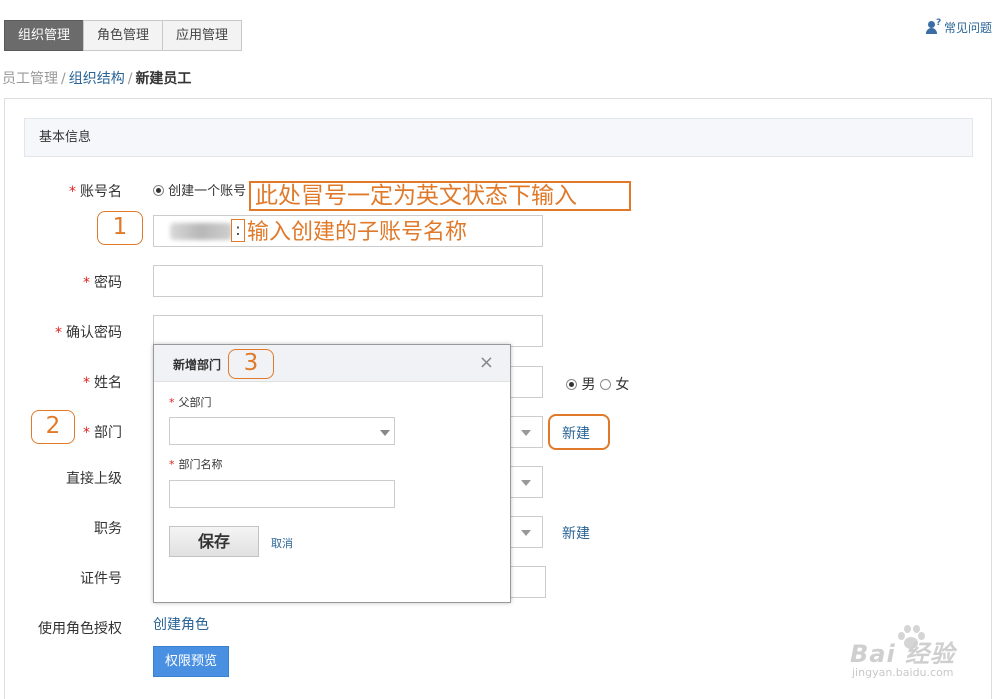 The width and height of the screenshot is (995, 699). I want to click on parent-dept-label-text: 父部门, so click(195, 402).